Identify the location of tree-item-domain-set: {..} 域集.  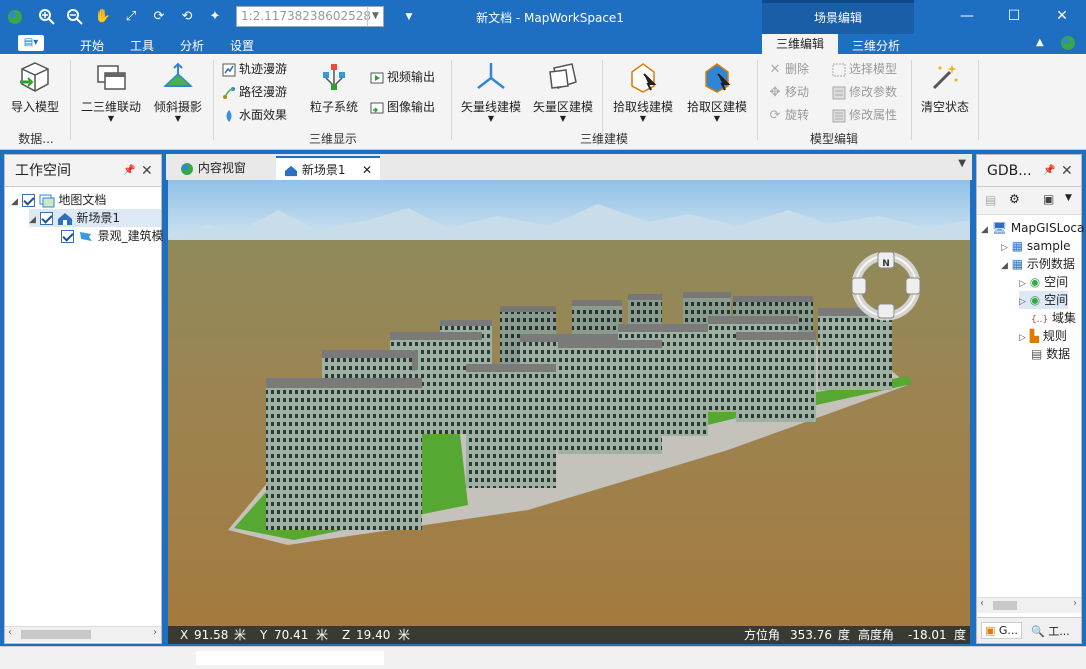
(1053, 318).